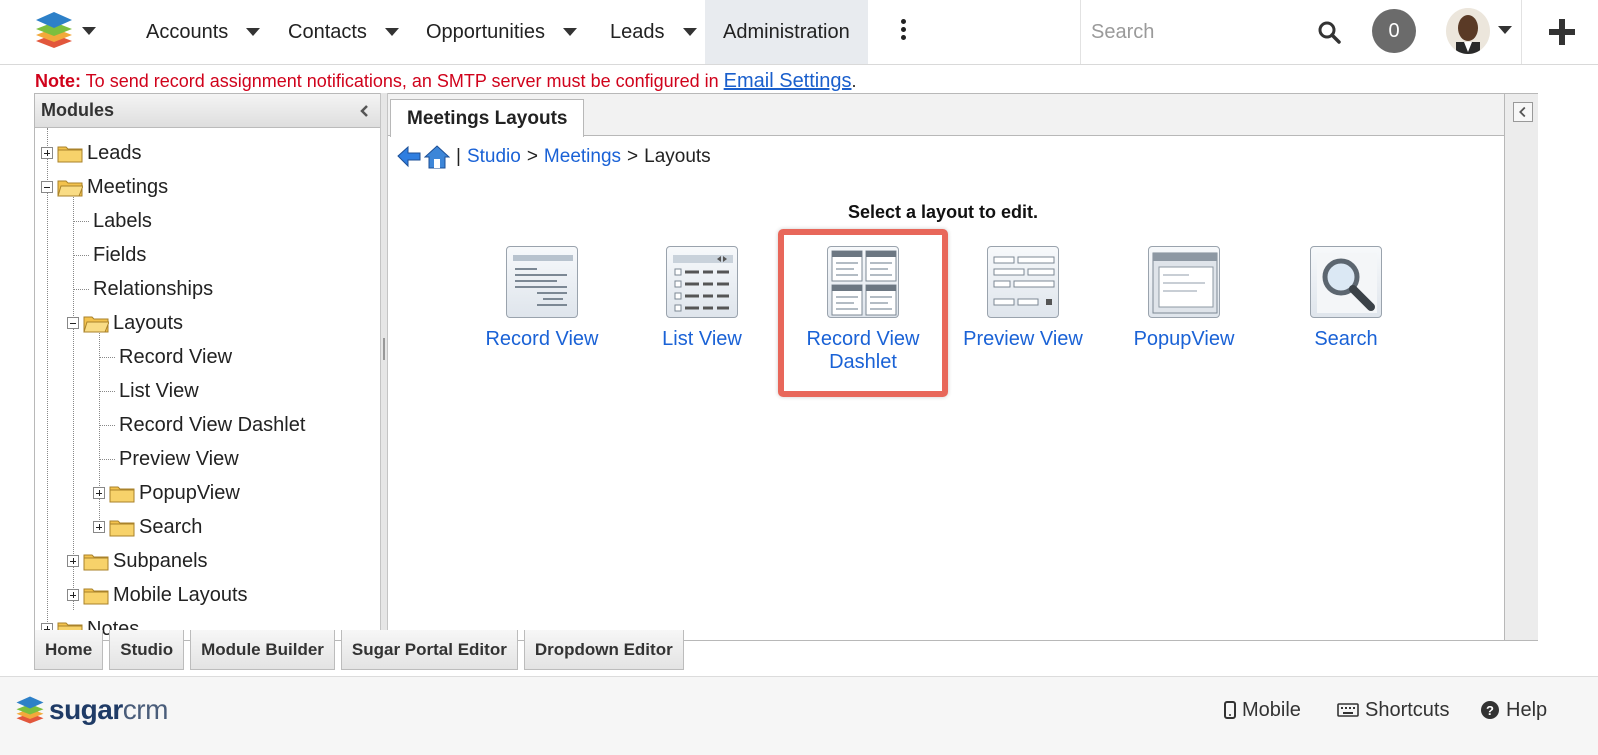  What do you see at coordinates (153, 288) in the screenshot?
I see `tree-item-label: Relationships` at bounding box center [153, 288].